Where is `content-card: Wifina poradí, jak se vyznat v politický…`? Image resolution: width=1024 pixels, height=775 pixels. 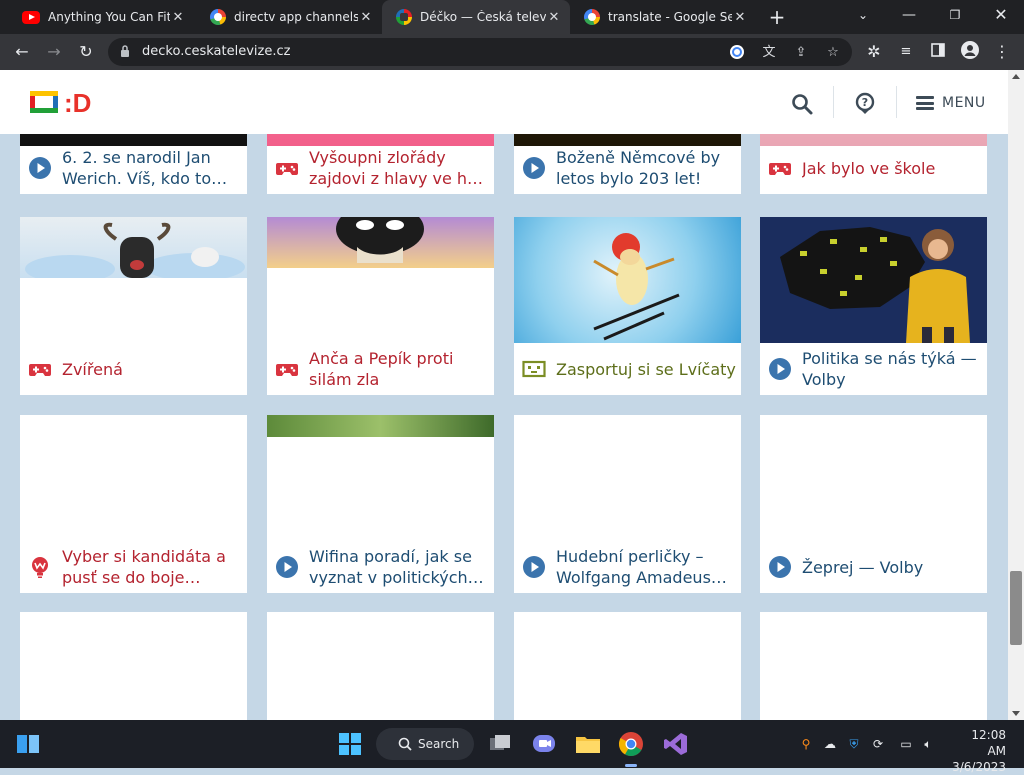 content-card: Wifina poradí, jak se vyznat v politický… is located at coordinates (380, 504).